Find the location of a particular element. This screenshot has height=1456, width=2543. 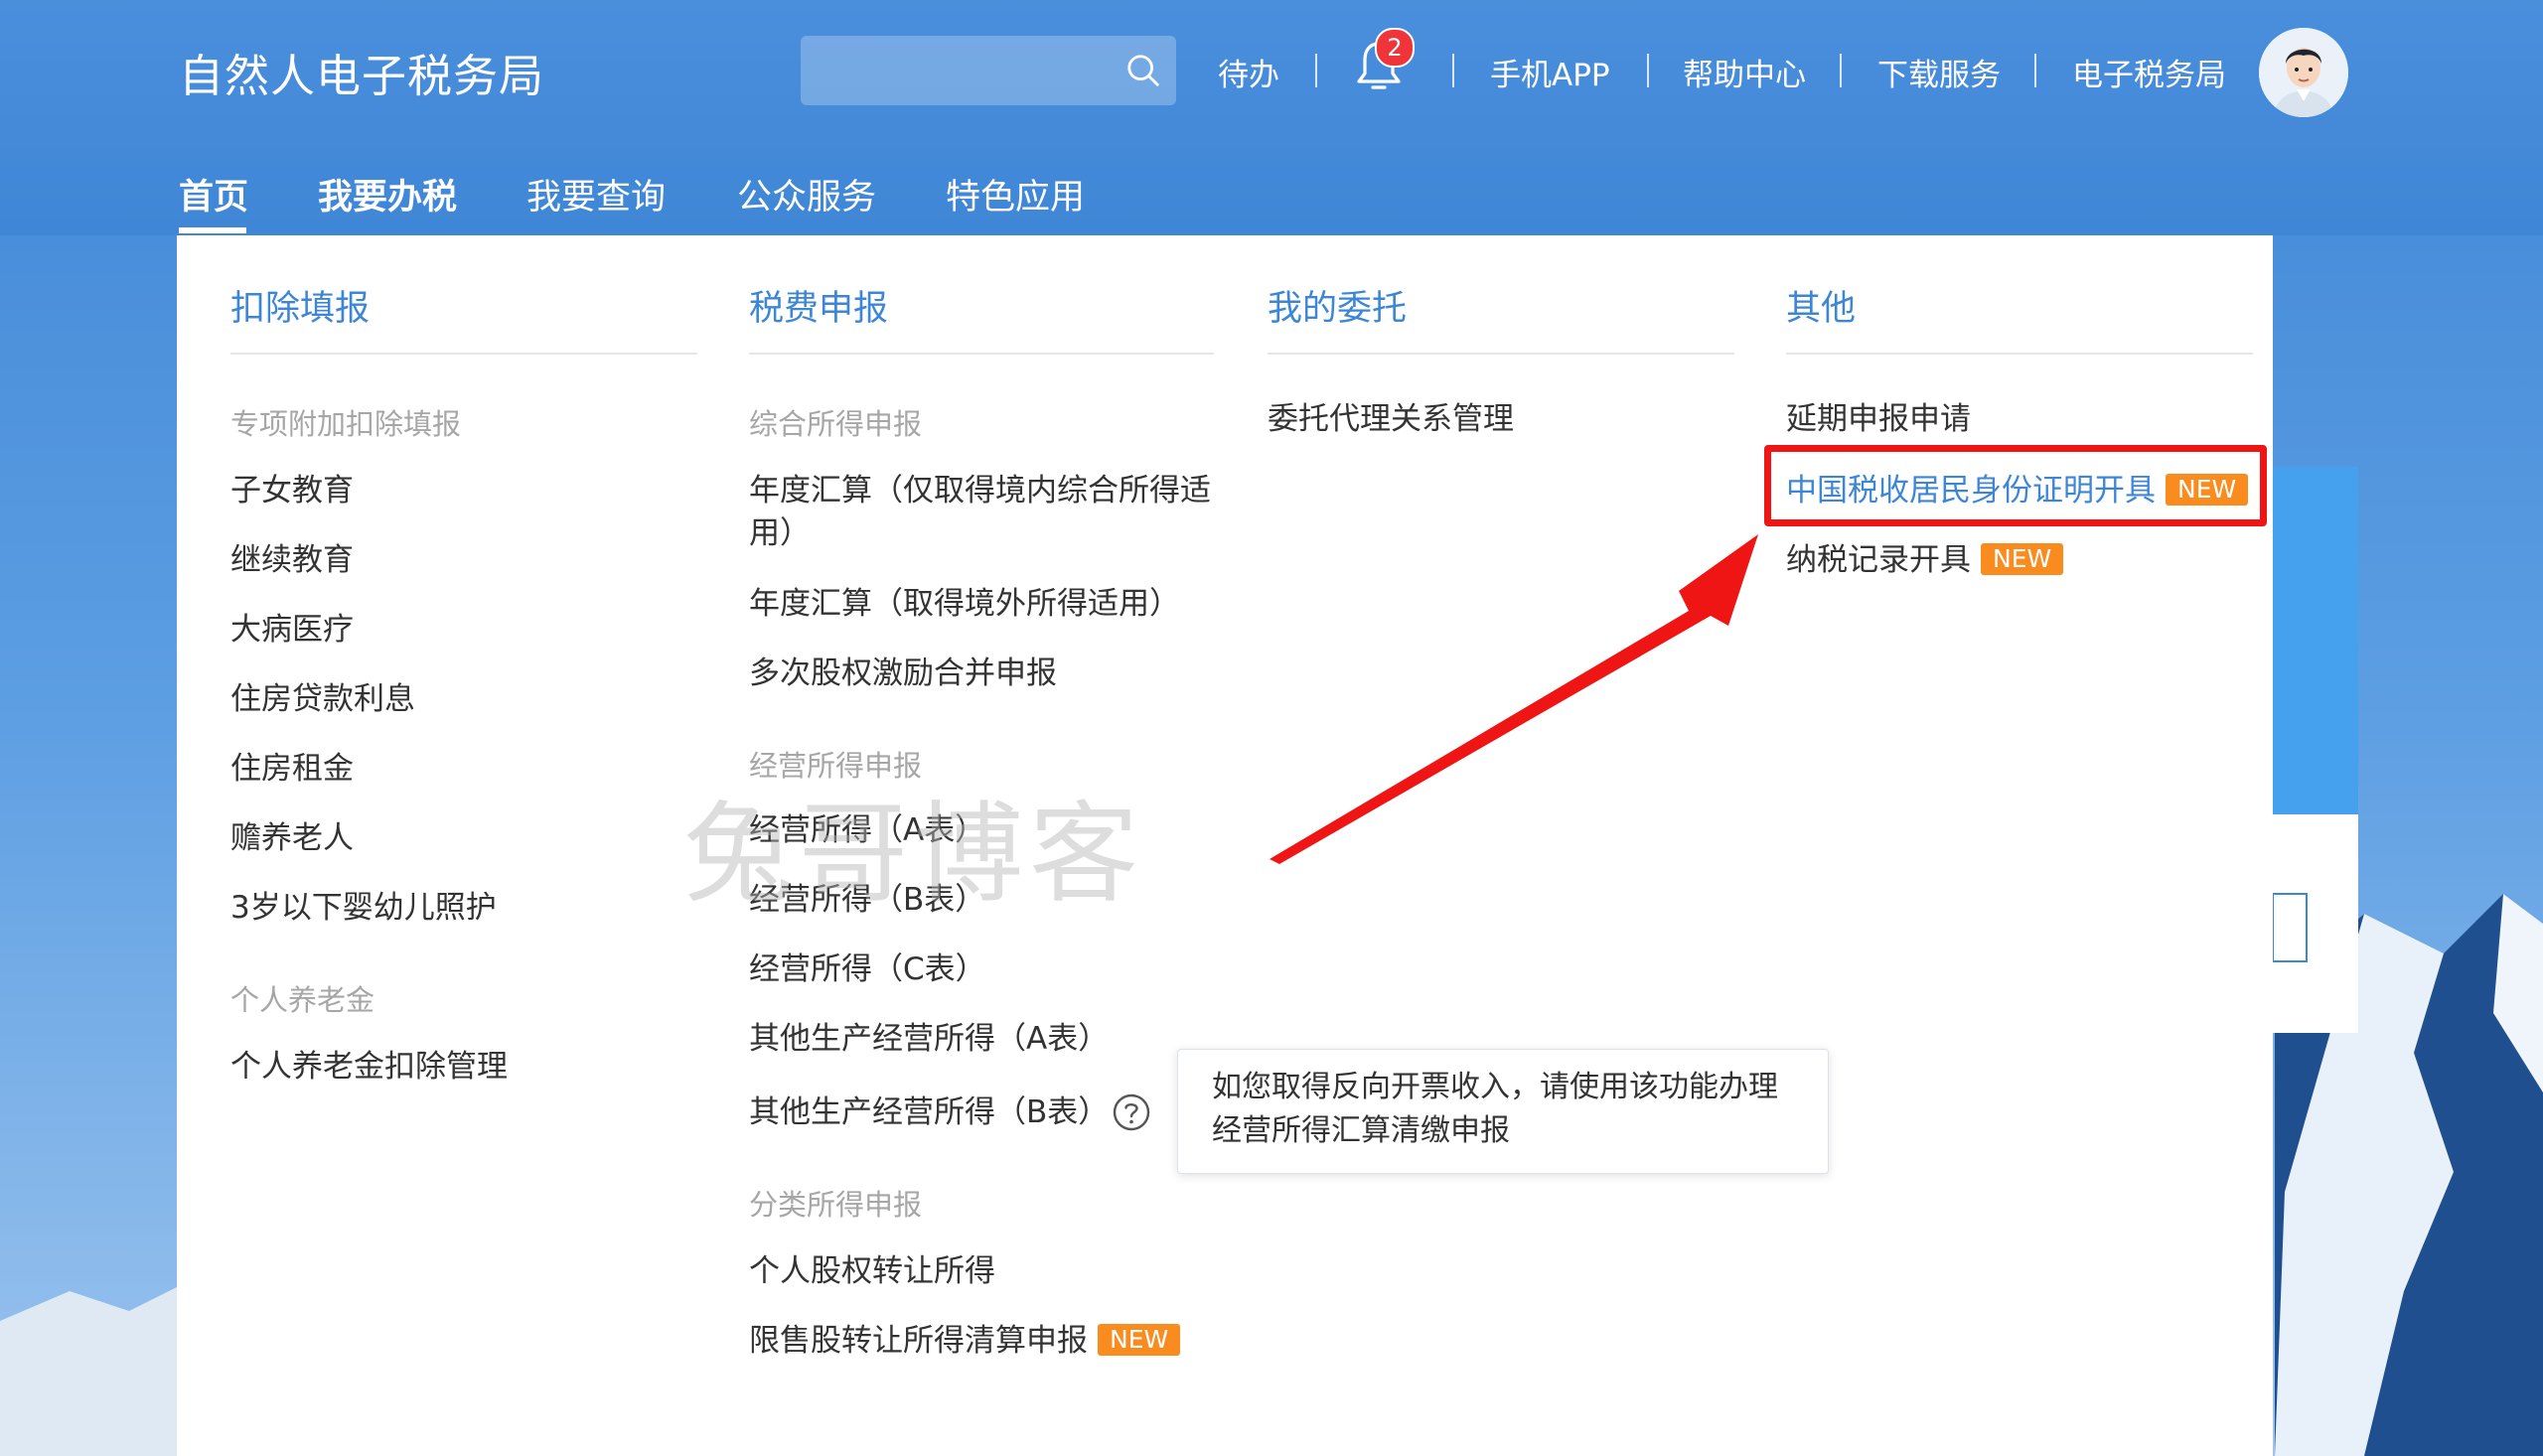

menu-item: 限售股转让所得清算申报 NEW is located at coordinates (965, 1341).